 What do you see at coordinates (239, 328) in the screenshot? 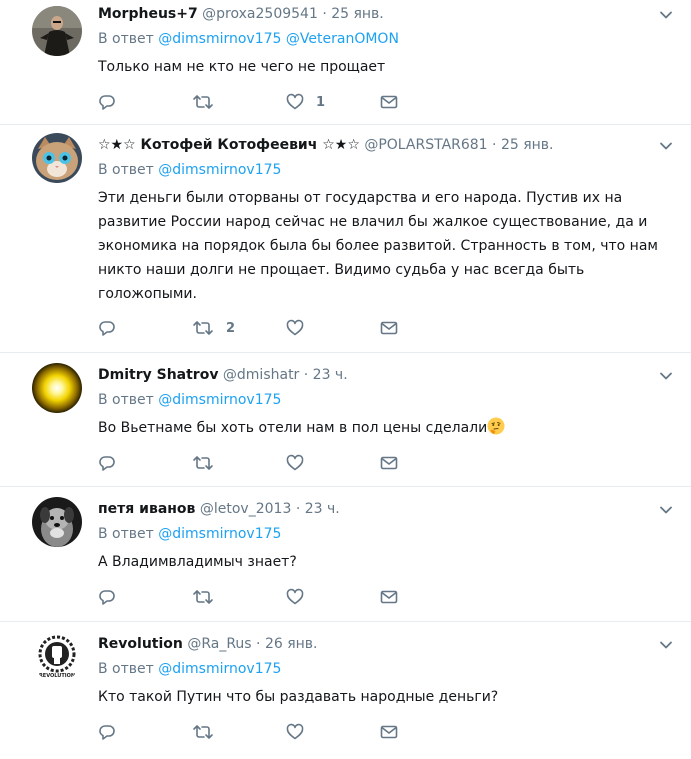
I see `retweet-button: 2` at bounding box center [239, 328].